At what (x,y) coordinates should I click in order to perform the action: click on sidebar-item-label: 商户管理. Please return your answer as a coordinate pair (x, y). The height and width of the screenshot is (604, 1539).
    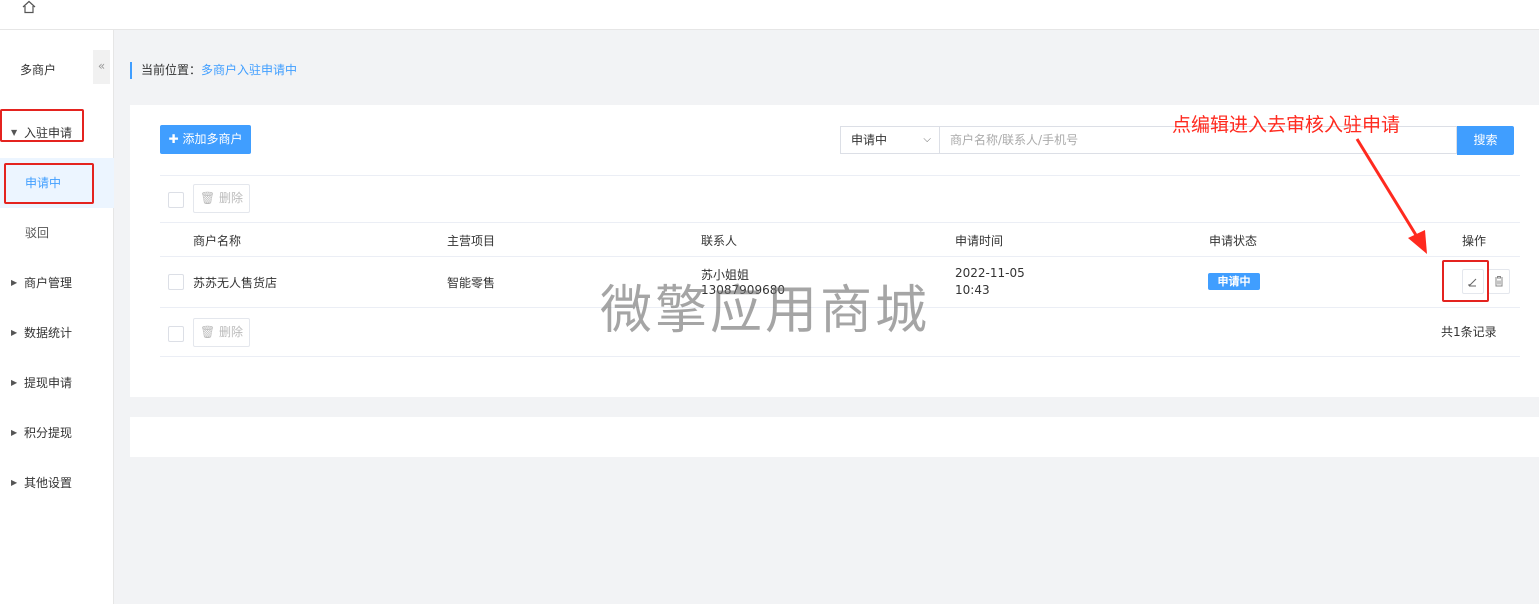
    Looking at the image, I should click on (48, 283).